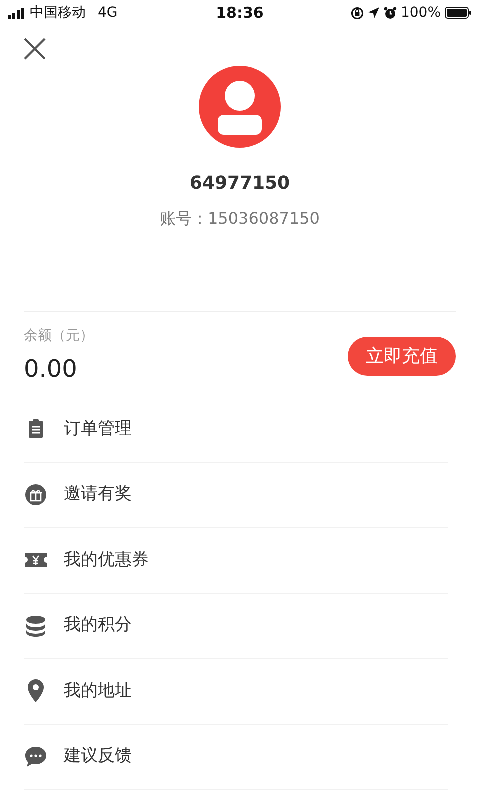  Describe the element at coordinates (108, 13) in the screenshot. I see `network-type: 4G` at that location.